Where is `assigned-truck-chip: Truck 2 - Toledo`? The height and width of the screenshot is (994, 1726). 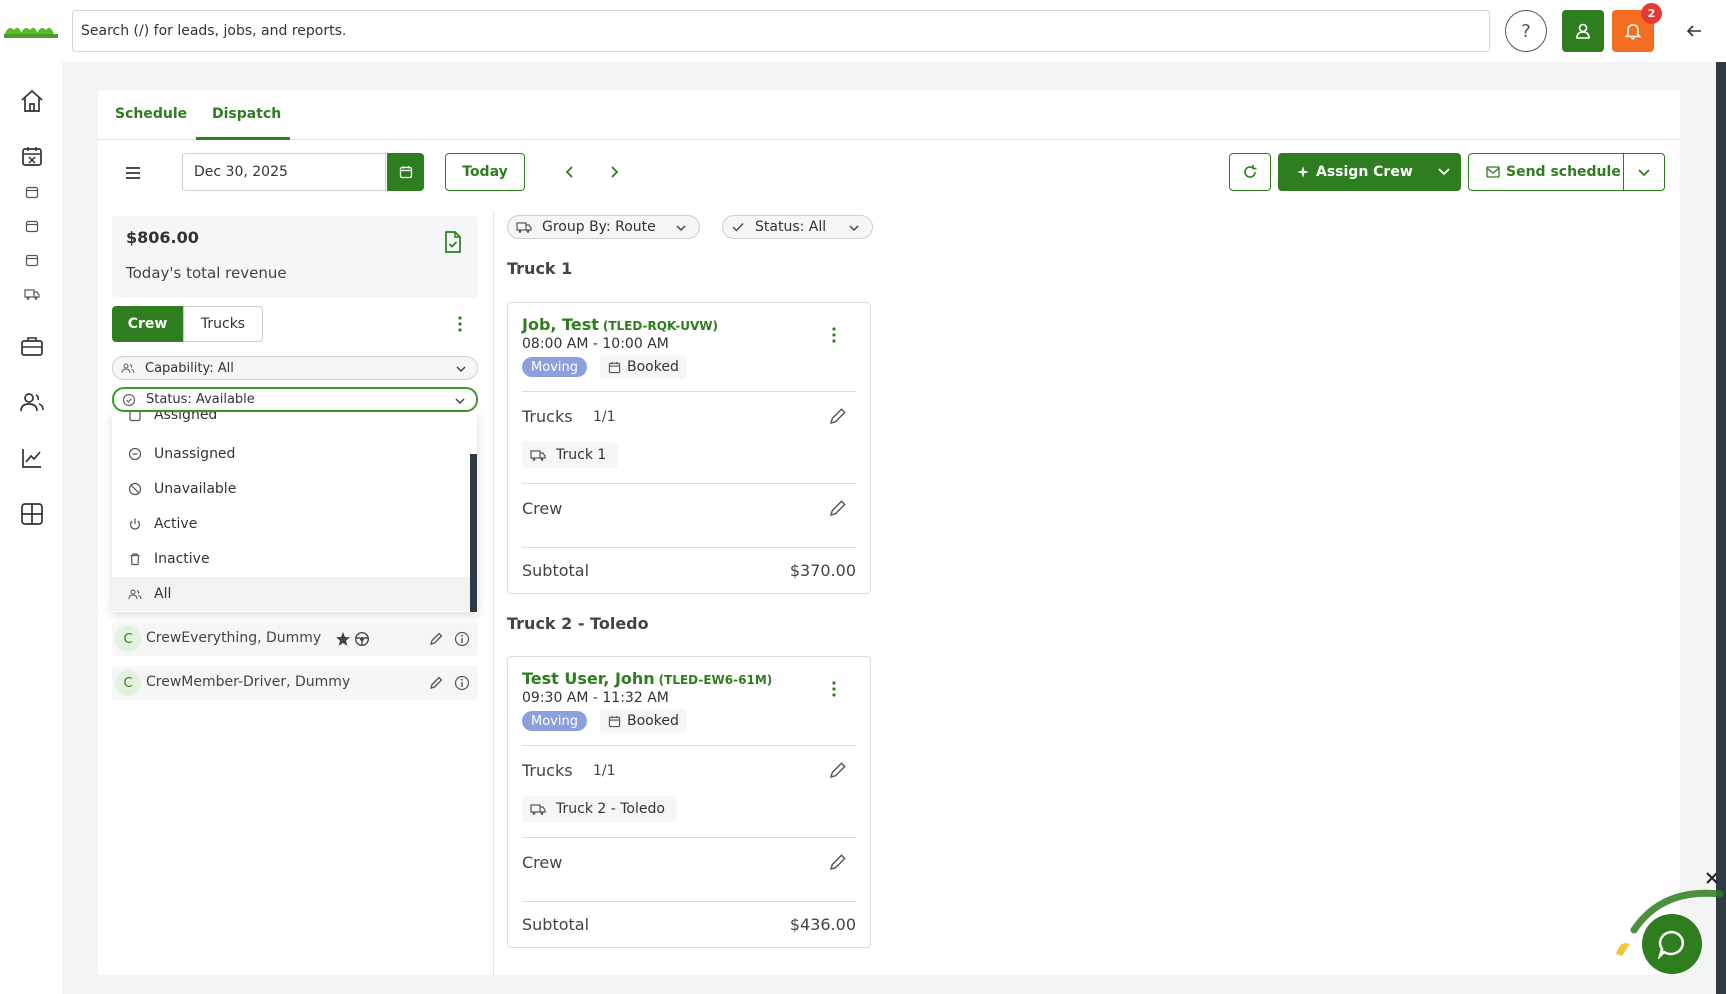 assigned-truck-chip: Truck 2 - Toledo is located at coordinates (599, 809).